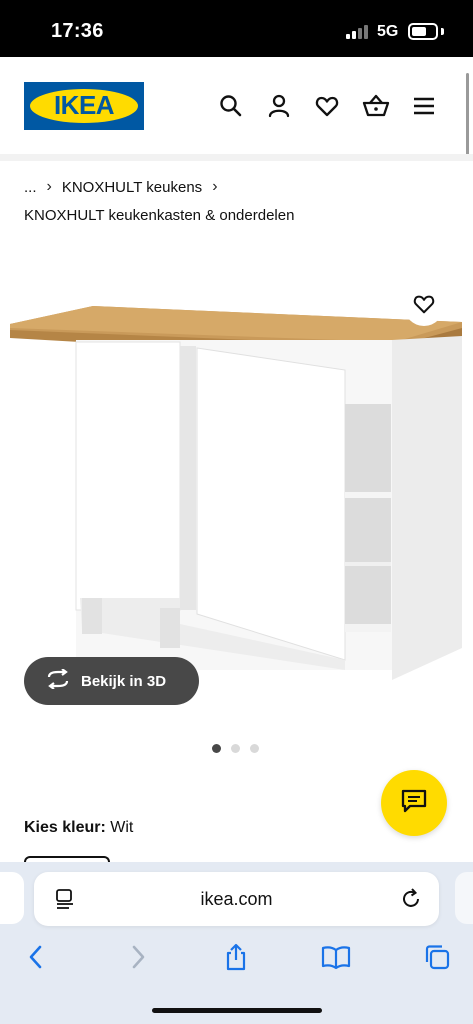 Image resolution: width=473 pixels, height=1024 pixels. Describe the element at coordinates (437, 957) in the screenshot. I see `tabs-icon` at that location.